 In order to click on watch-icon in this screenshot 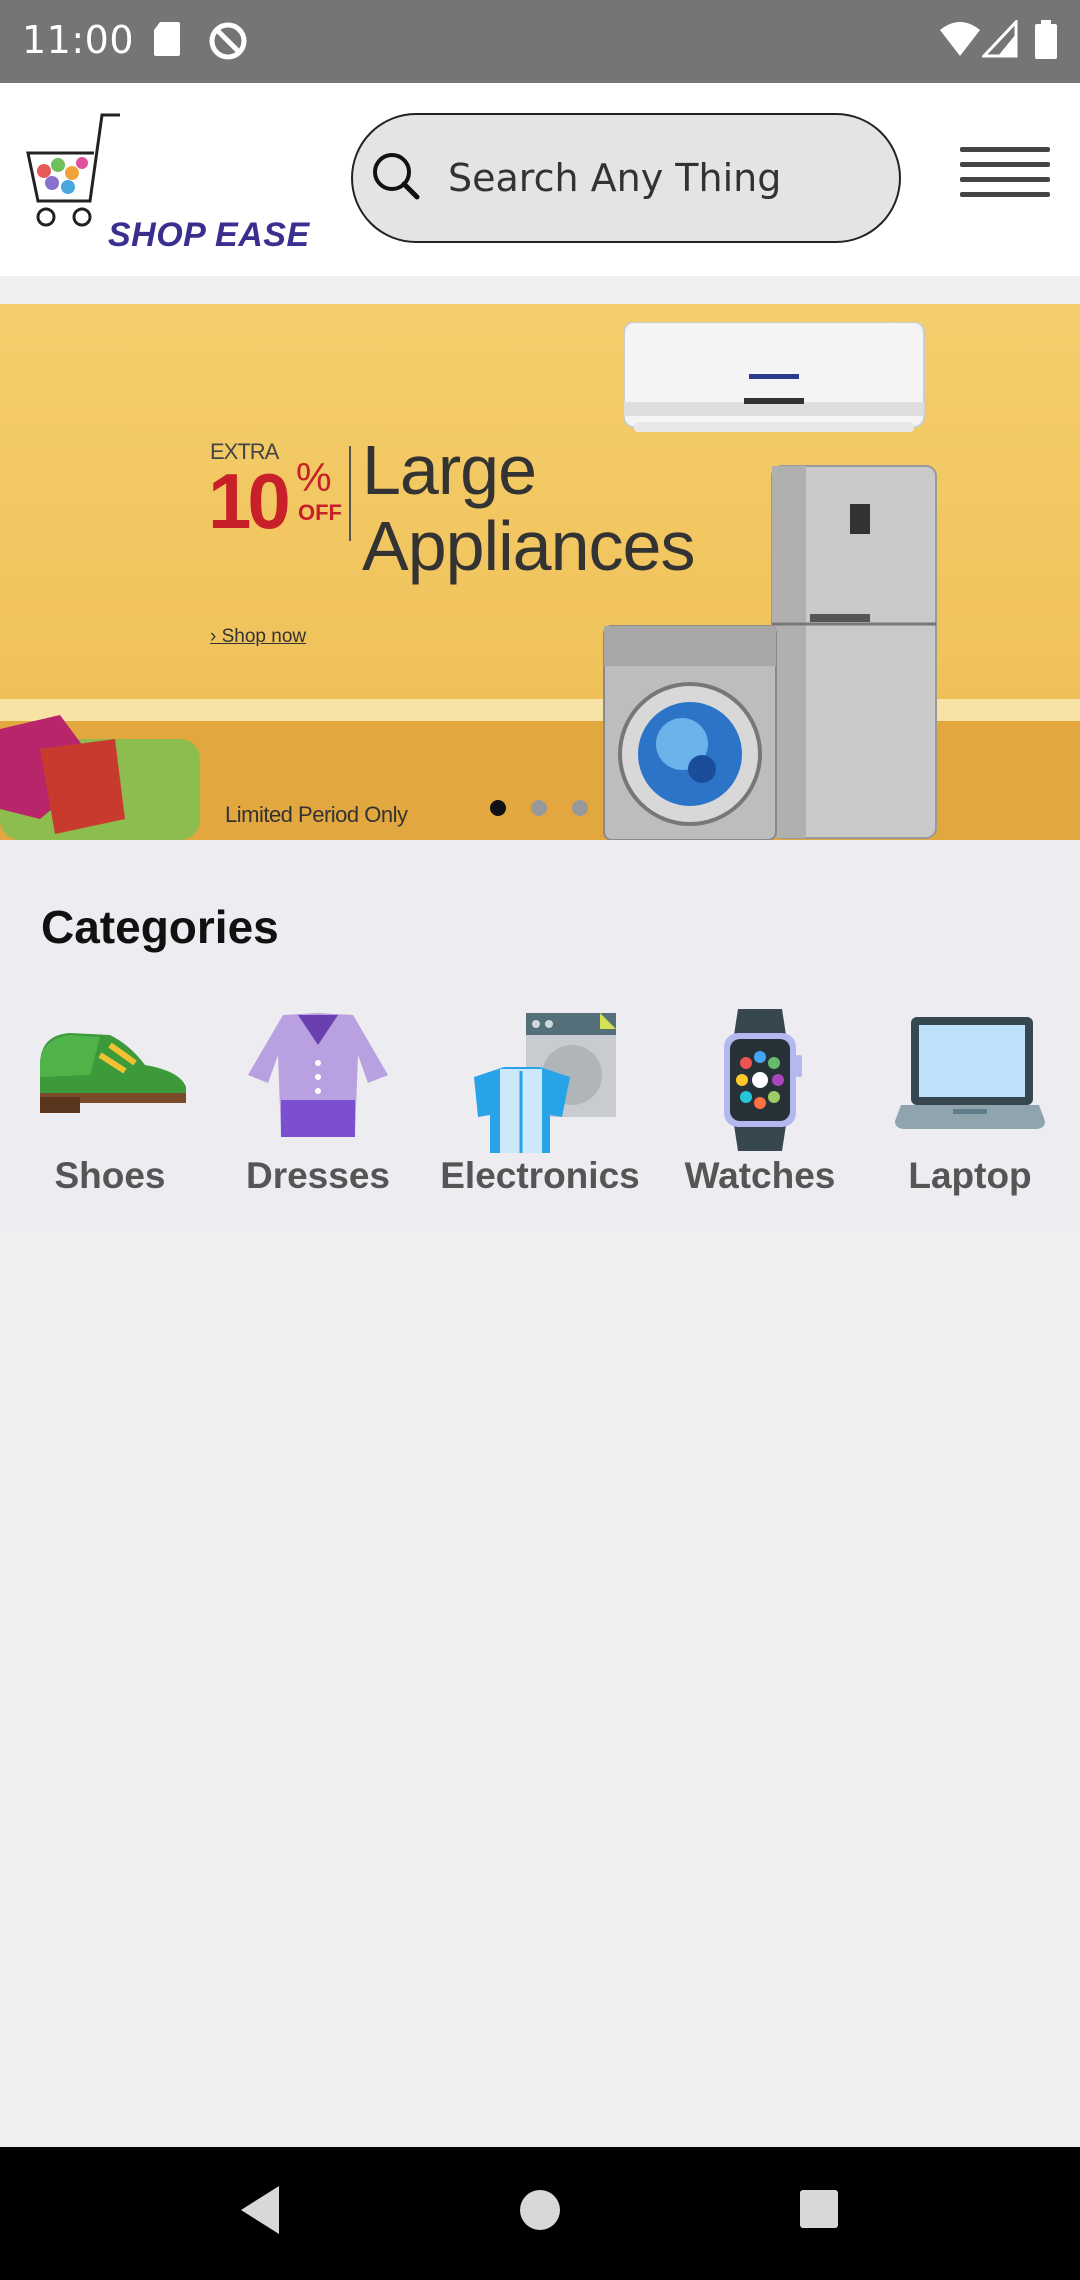, I will do `click(763, 1080)`.